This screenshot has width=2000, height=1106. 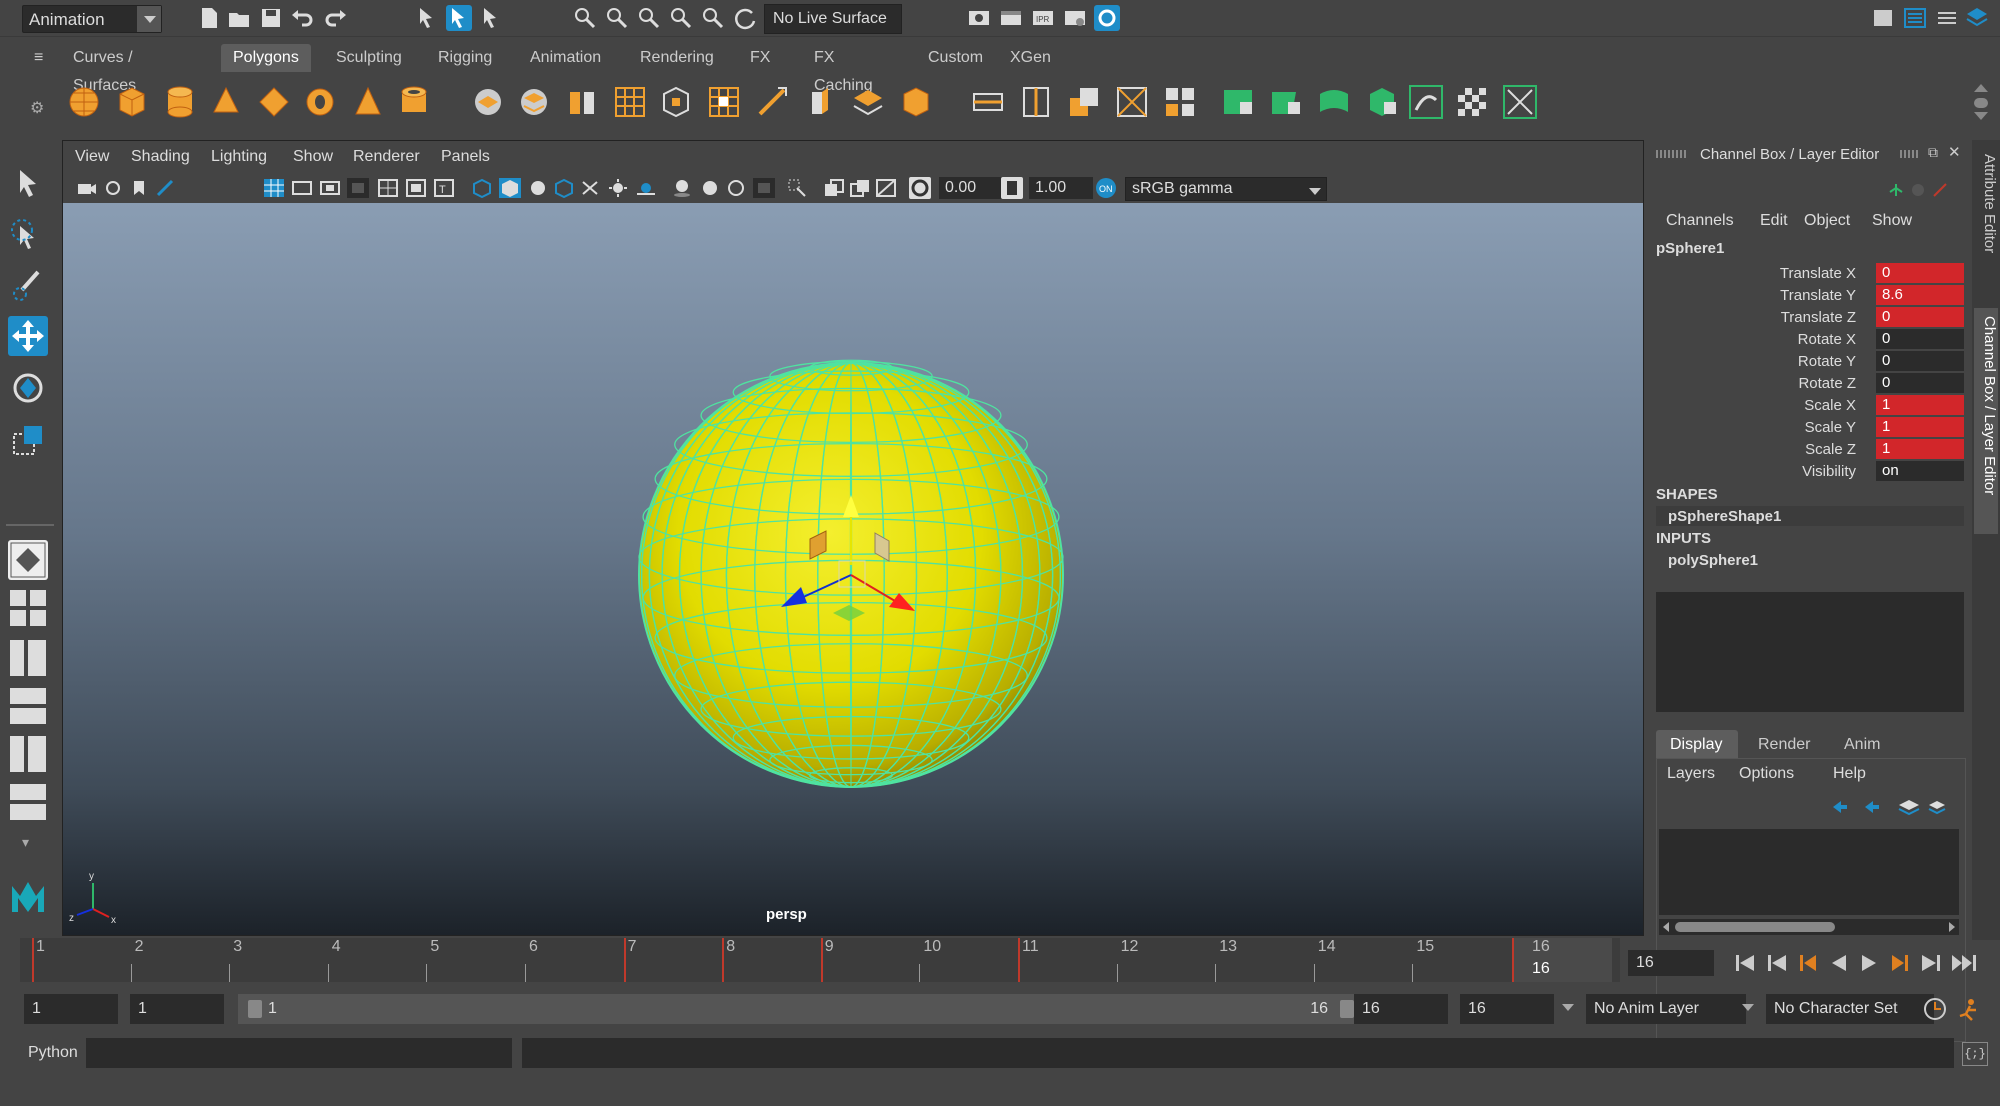 I want to click on poly-cube-icon, so click(x=132, y=102).